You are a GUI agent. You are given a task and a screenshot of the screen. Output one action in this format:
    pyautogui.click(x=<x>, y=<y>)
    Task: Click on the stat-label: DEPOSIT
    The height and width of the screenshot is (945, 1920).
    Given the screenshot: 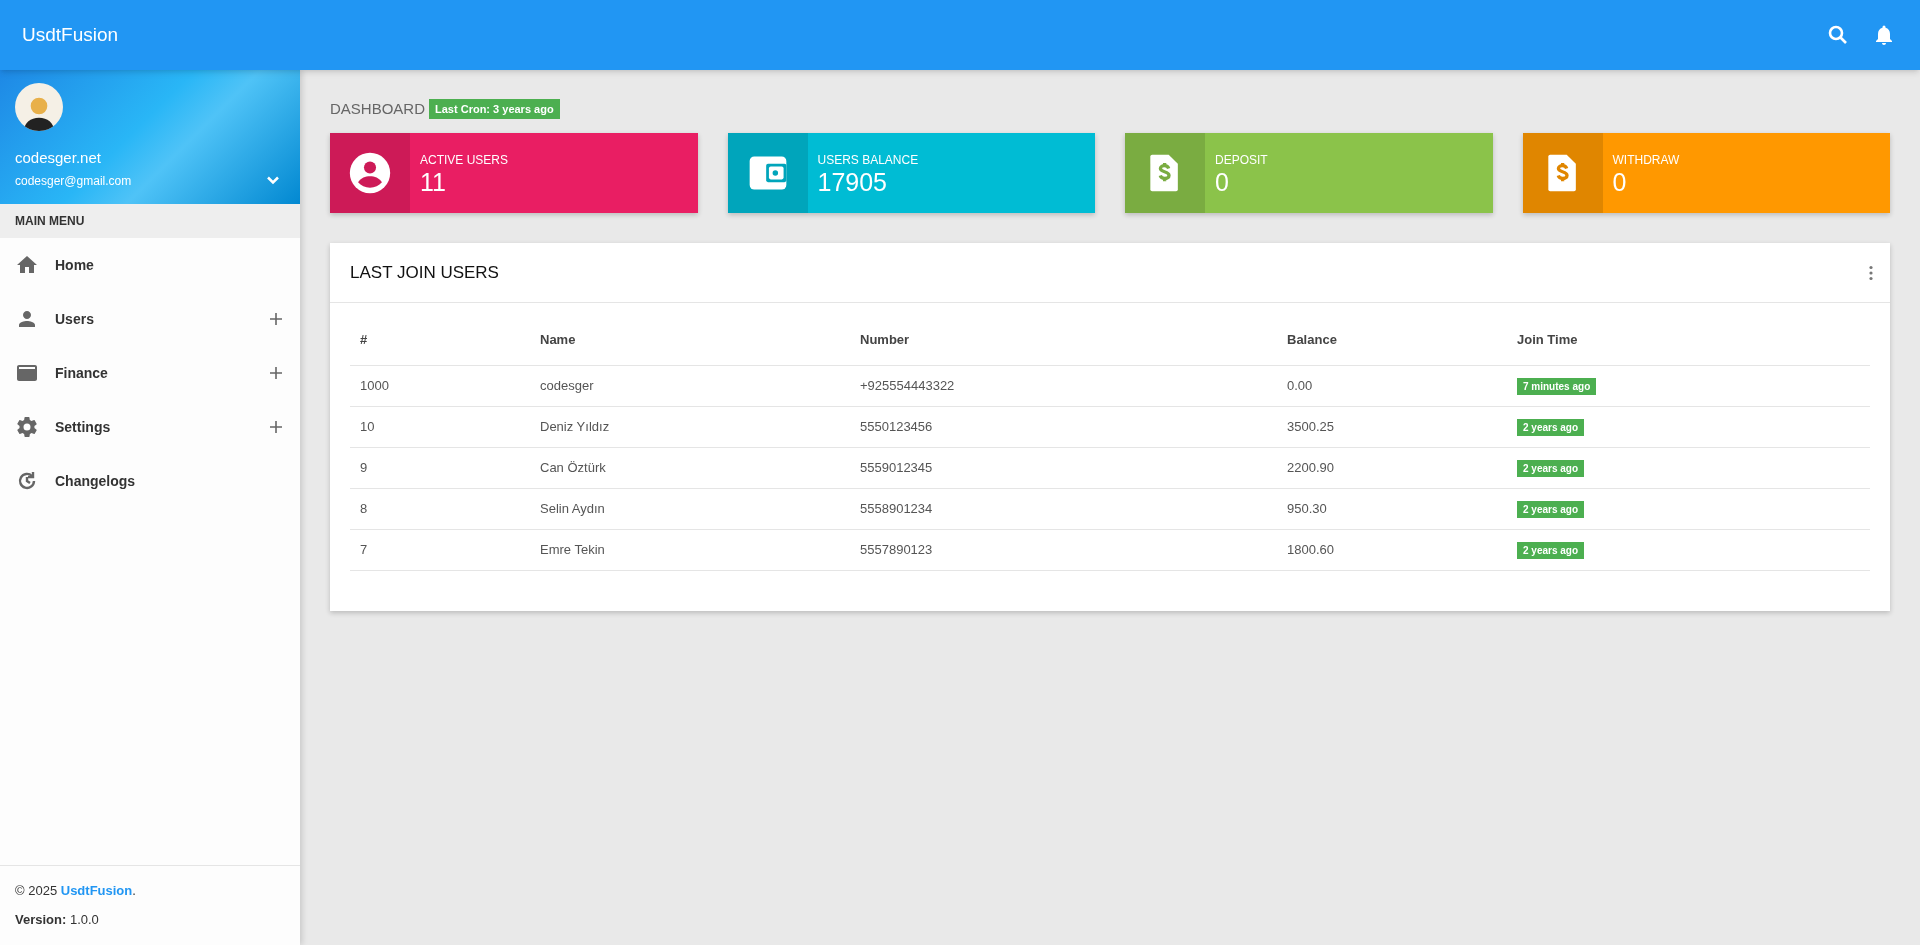 What is the action you would take?
    pyautogui.click(x=1241, y=160)
    